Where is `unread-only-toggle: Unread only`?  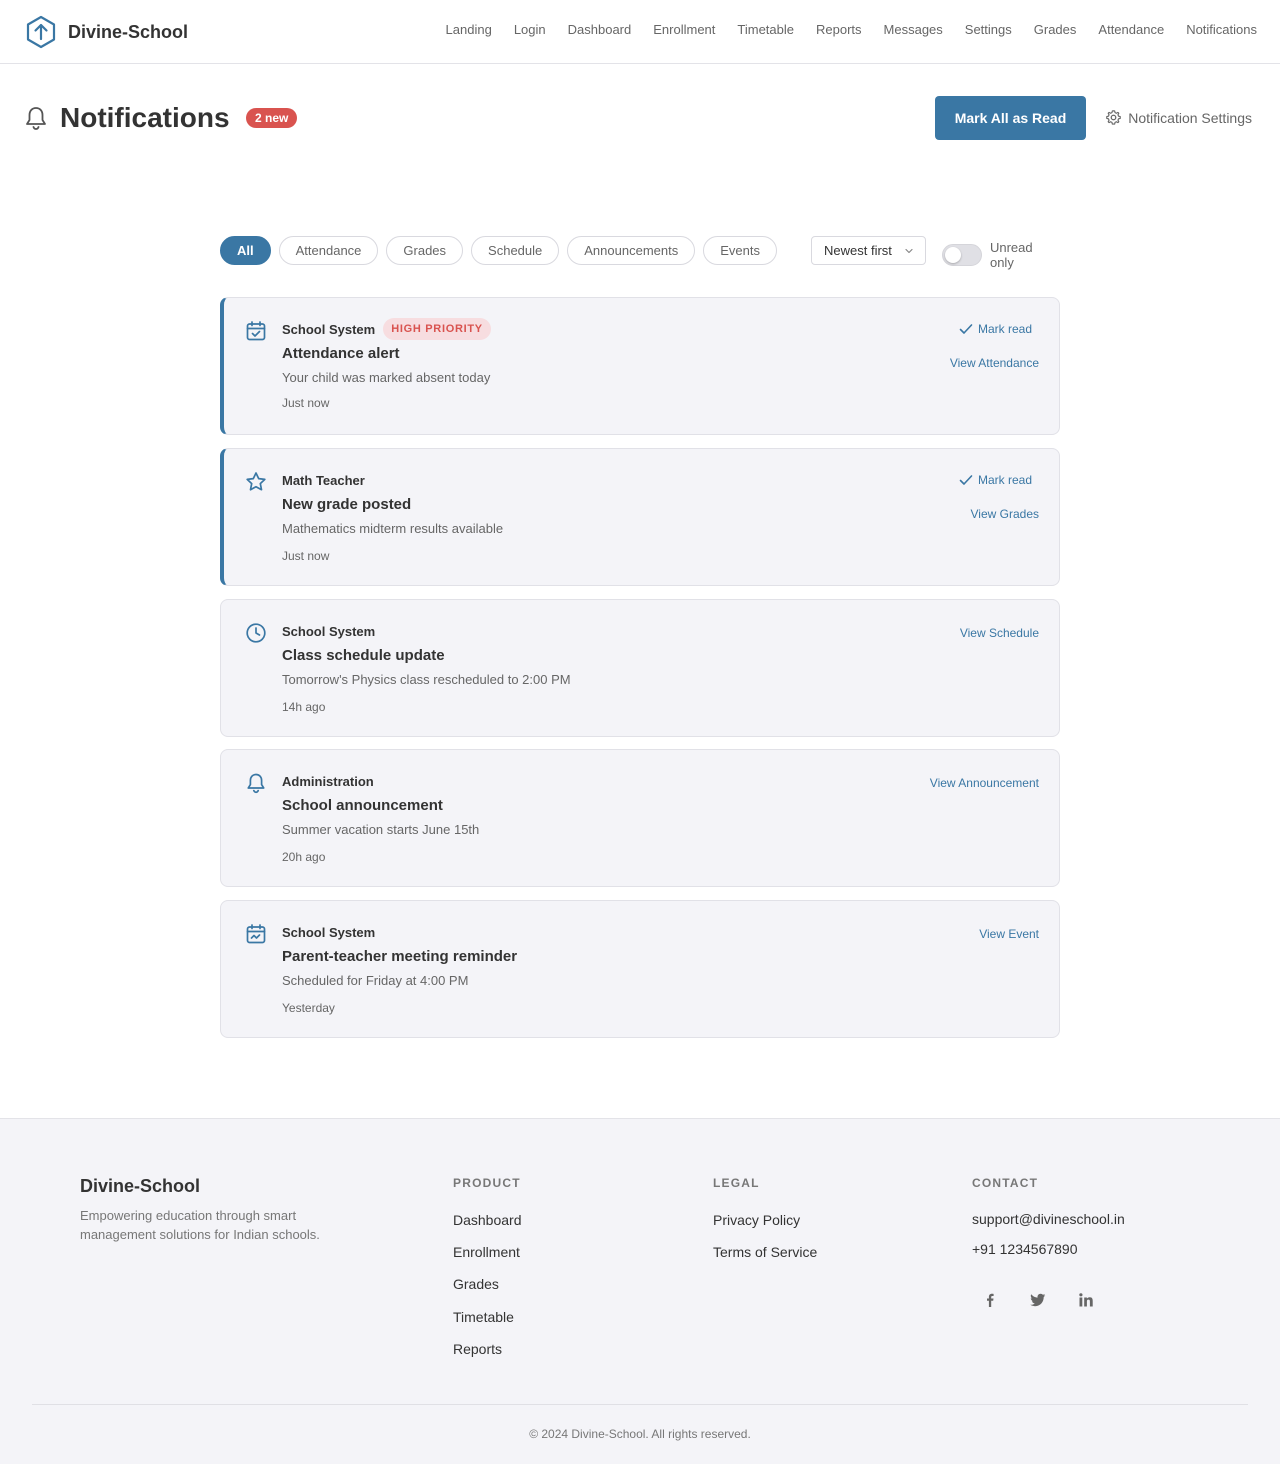
unread-only-toggle: Unread only is located at coordinates (1001, 255).